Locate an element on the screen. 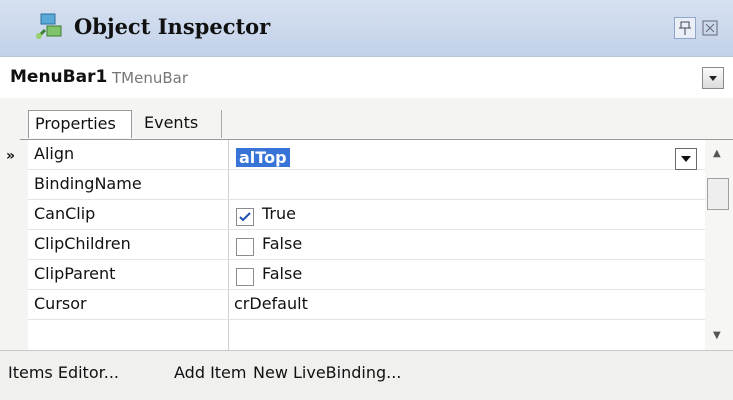 This screenshot has height=400, width=733. window-title: Object Inspector is located at coordinates (172, 26).